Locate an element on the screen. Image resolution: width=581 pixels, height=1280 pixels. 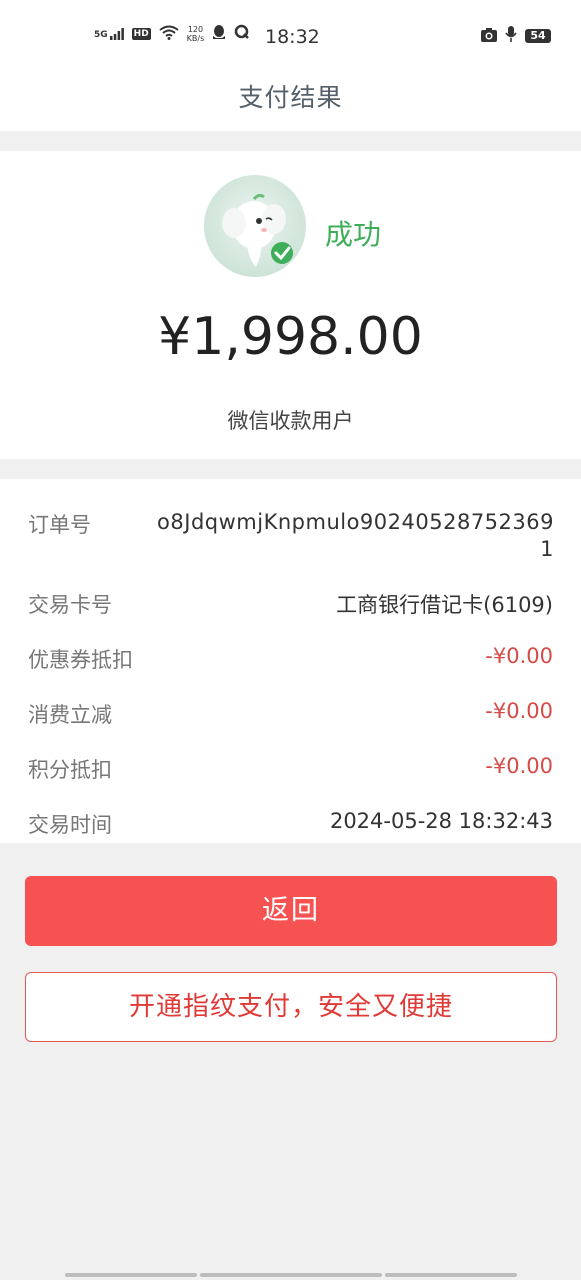
mascot-illustration is located at coordinates (257, 230).